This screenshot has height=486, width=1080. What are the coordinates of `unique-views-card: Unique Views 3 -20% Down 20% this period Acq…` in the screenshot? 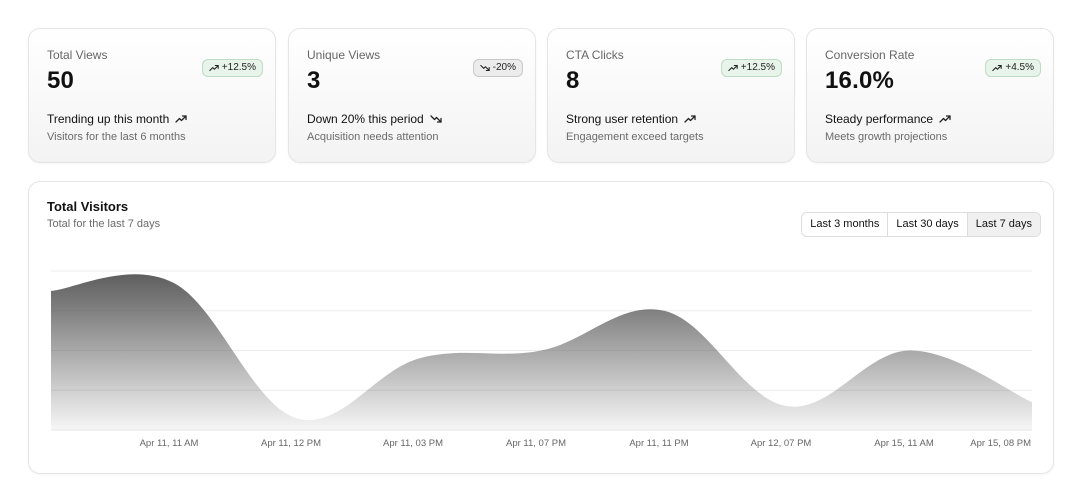 It's located at (412, 95).